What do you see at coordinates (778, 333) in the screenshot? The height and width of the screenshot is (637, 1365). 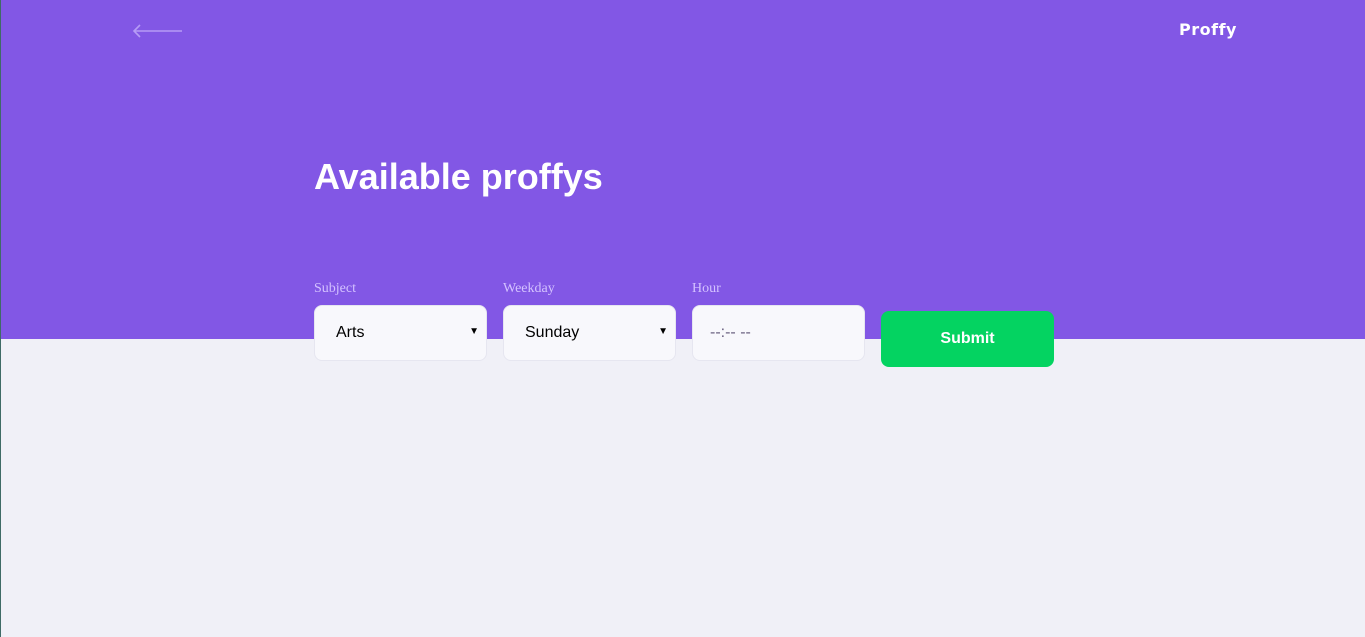 I see `hour-input: --:-- --` at bounding box center [778, 333].